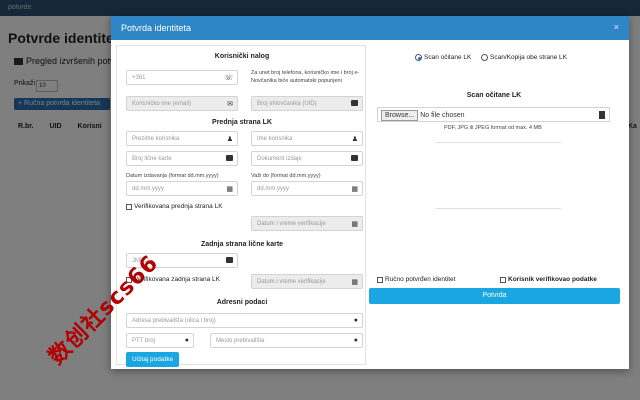  I want to click on envelope-icon: ✉, so click(230, 104).